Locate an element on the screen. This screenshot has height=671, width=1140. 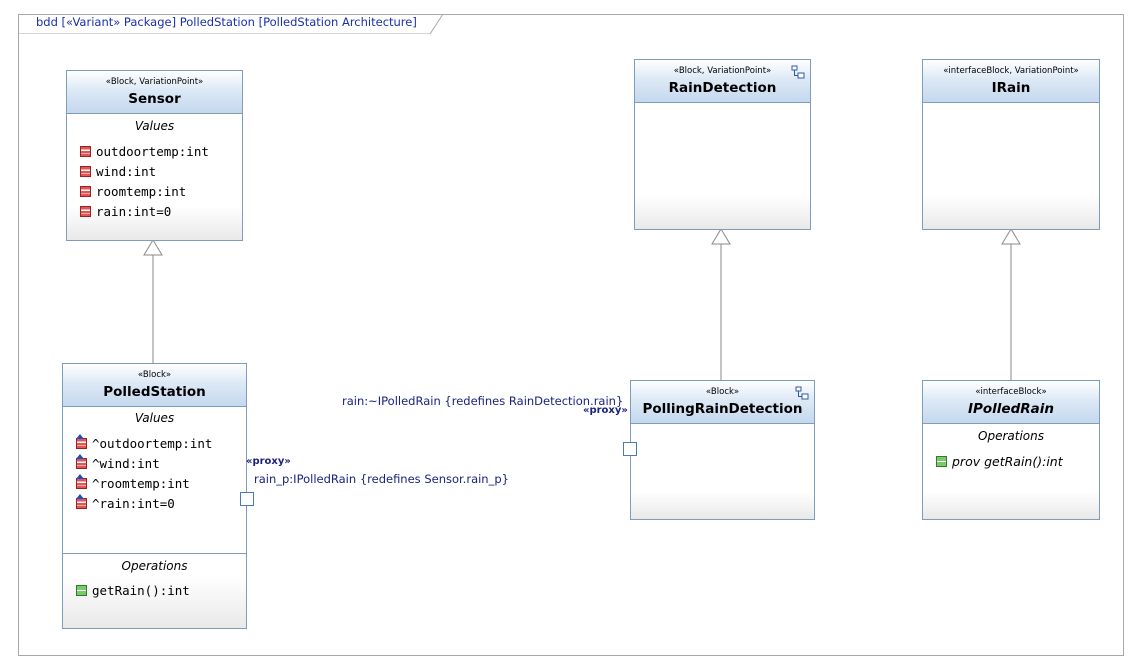
block-pollingraindetection: «Block» PollingRainDetection is located at coordinates (722, 450).